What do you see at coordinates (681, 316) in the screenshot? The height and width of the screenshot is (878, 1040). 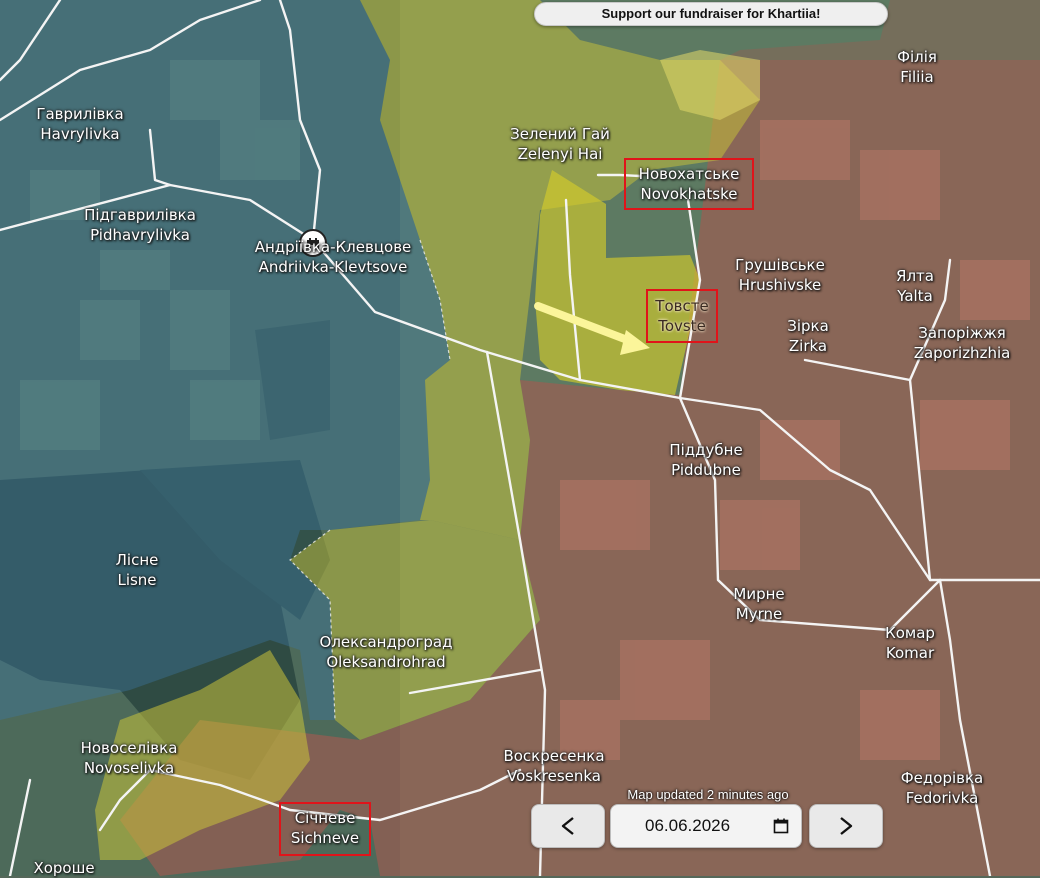 I see `place-tovste: Товсте Tovste` at bounding box center [681, 316].